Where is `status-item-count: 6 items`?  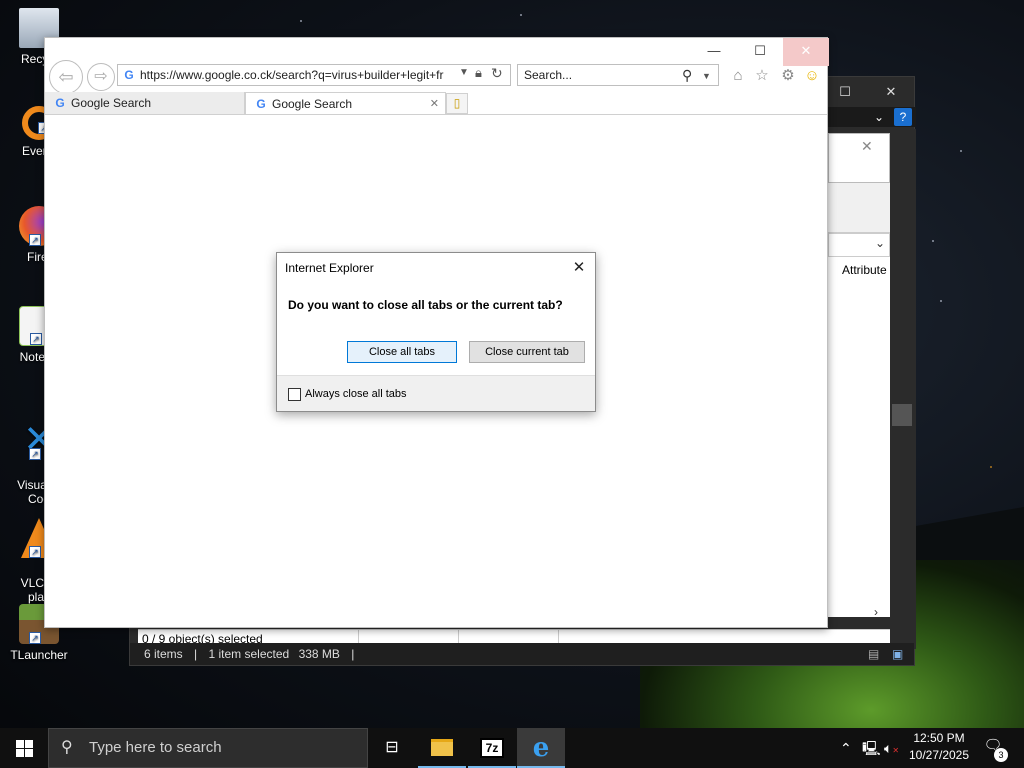 status-item-count: 6 items is located at coordinates (163, 654).